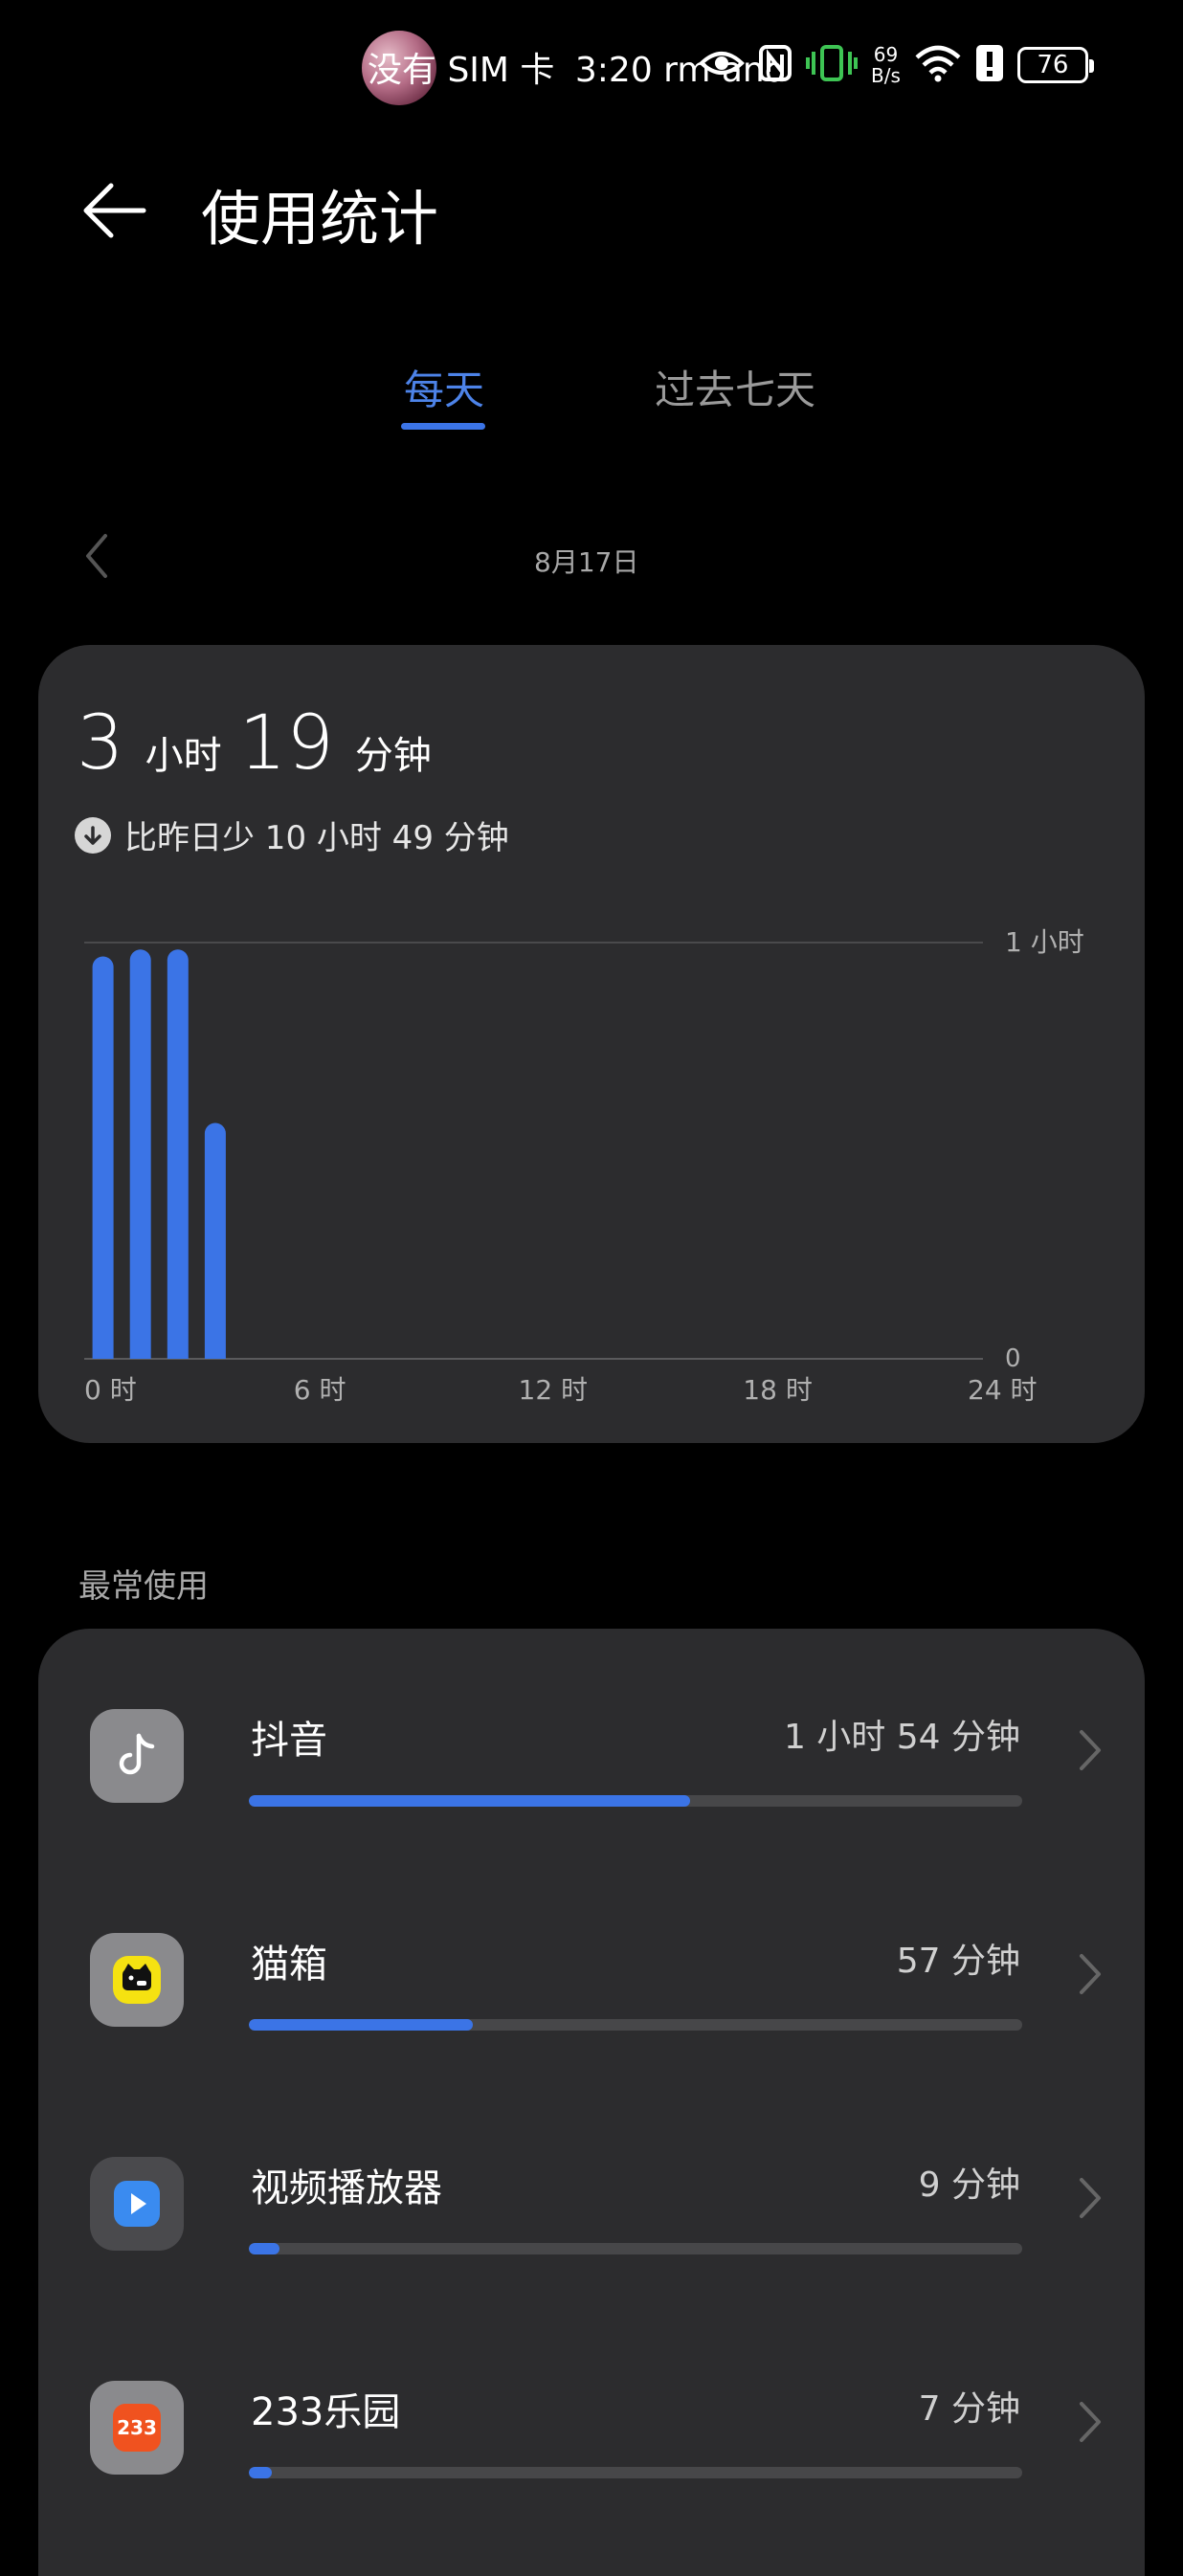  I want to click on chart-x-ticks: 0 时 6 时 12 时 18 时 24 时, so click(561, 1390).